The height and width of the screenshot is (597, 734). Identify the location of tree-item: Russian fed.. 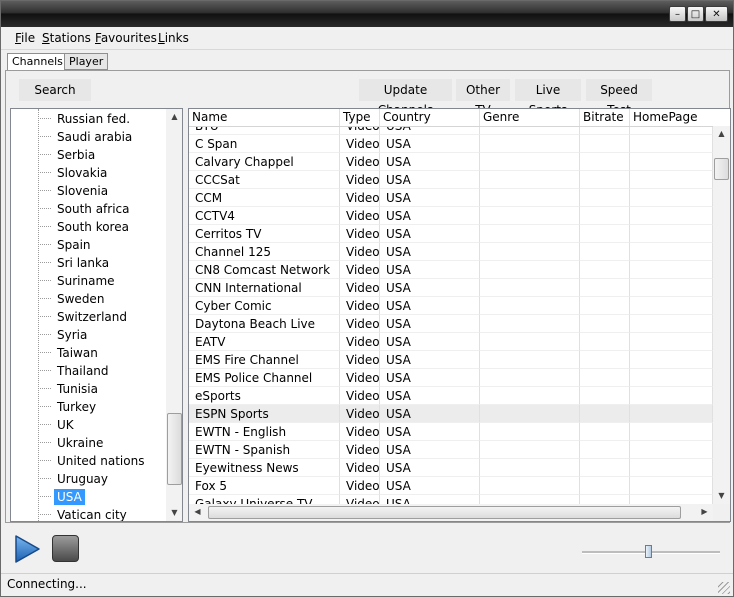
(88, 119).